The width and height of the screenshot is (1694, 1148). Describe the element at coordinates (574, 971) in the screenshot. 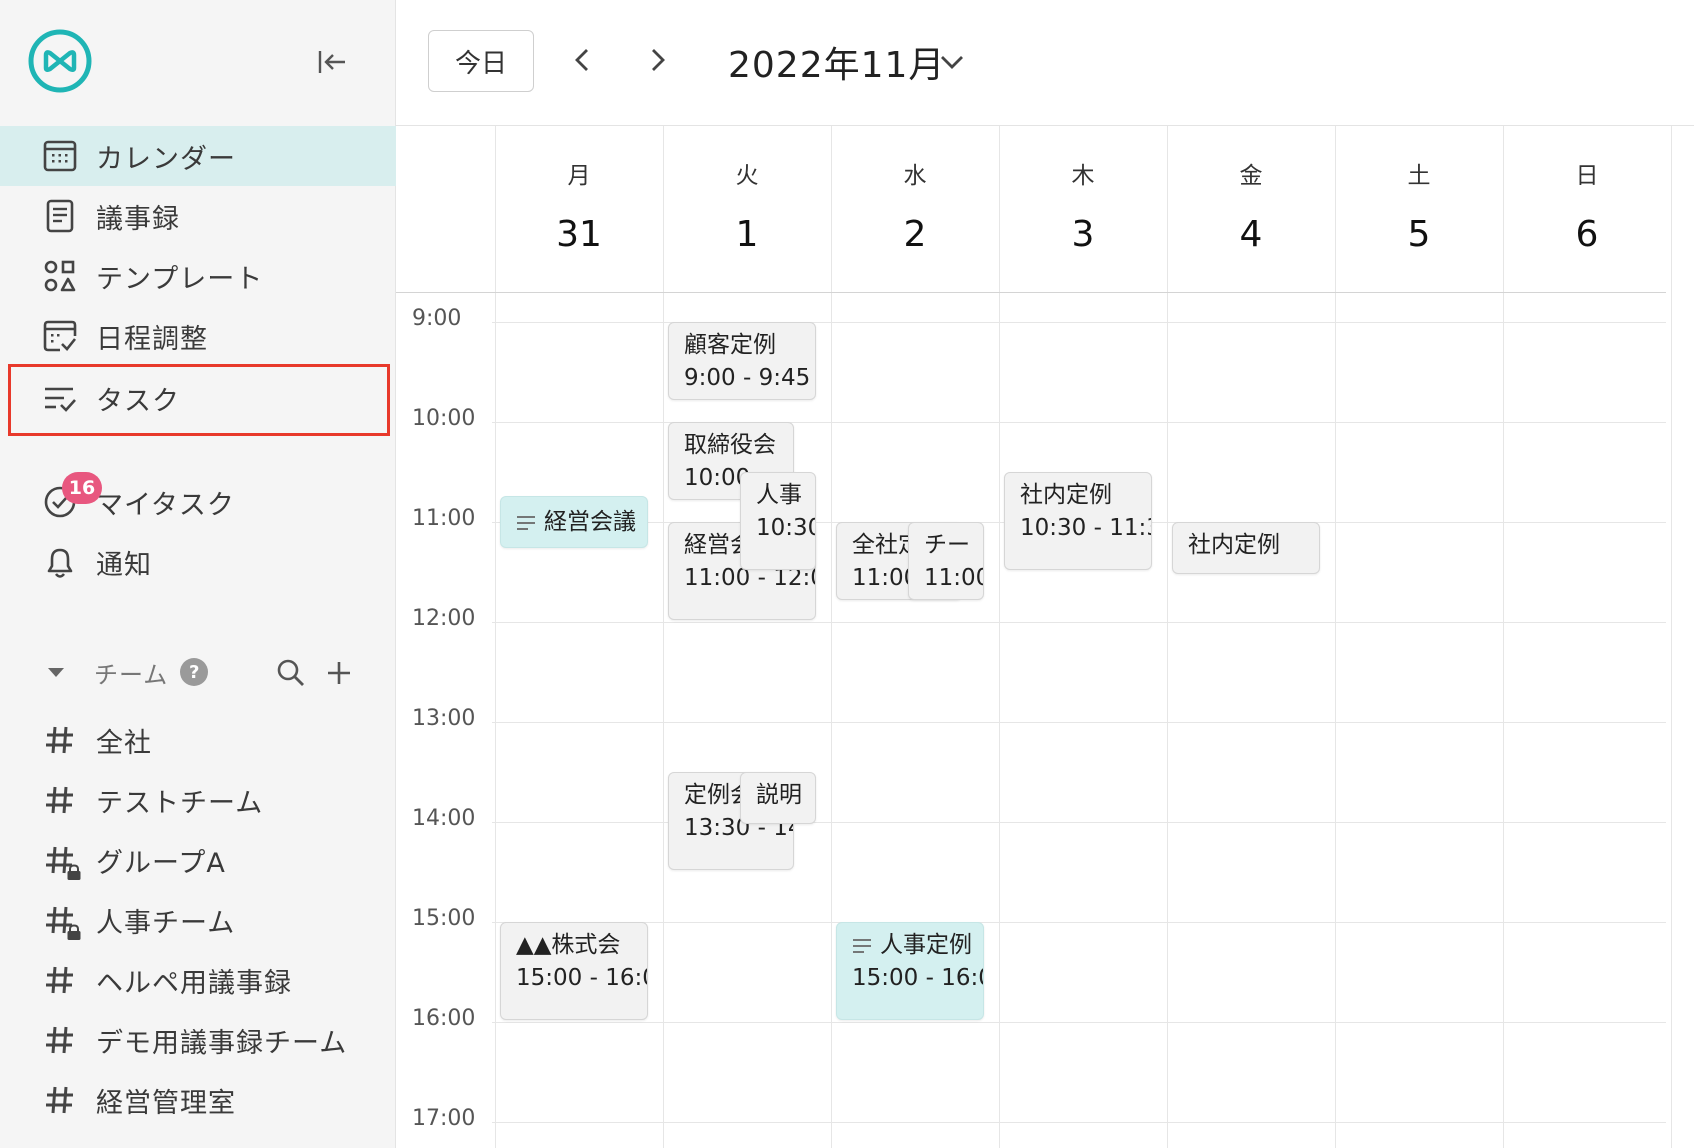

I see `calendar-event: ▲▲株式会 15:00 - 16:0` at that location.